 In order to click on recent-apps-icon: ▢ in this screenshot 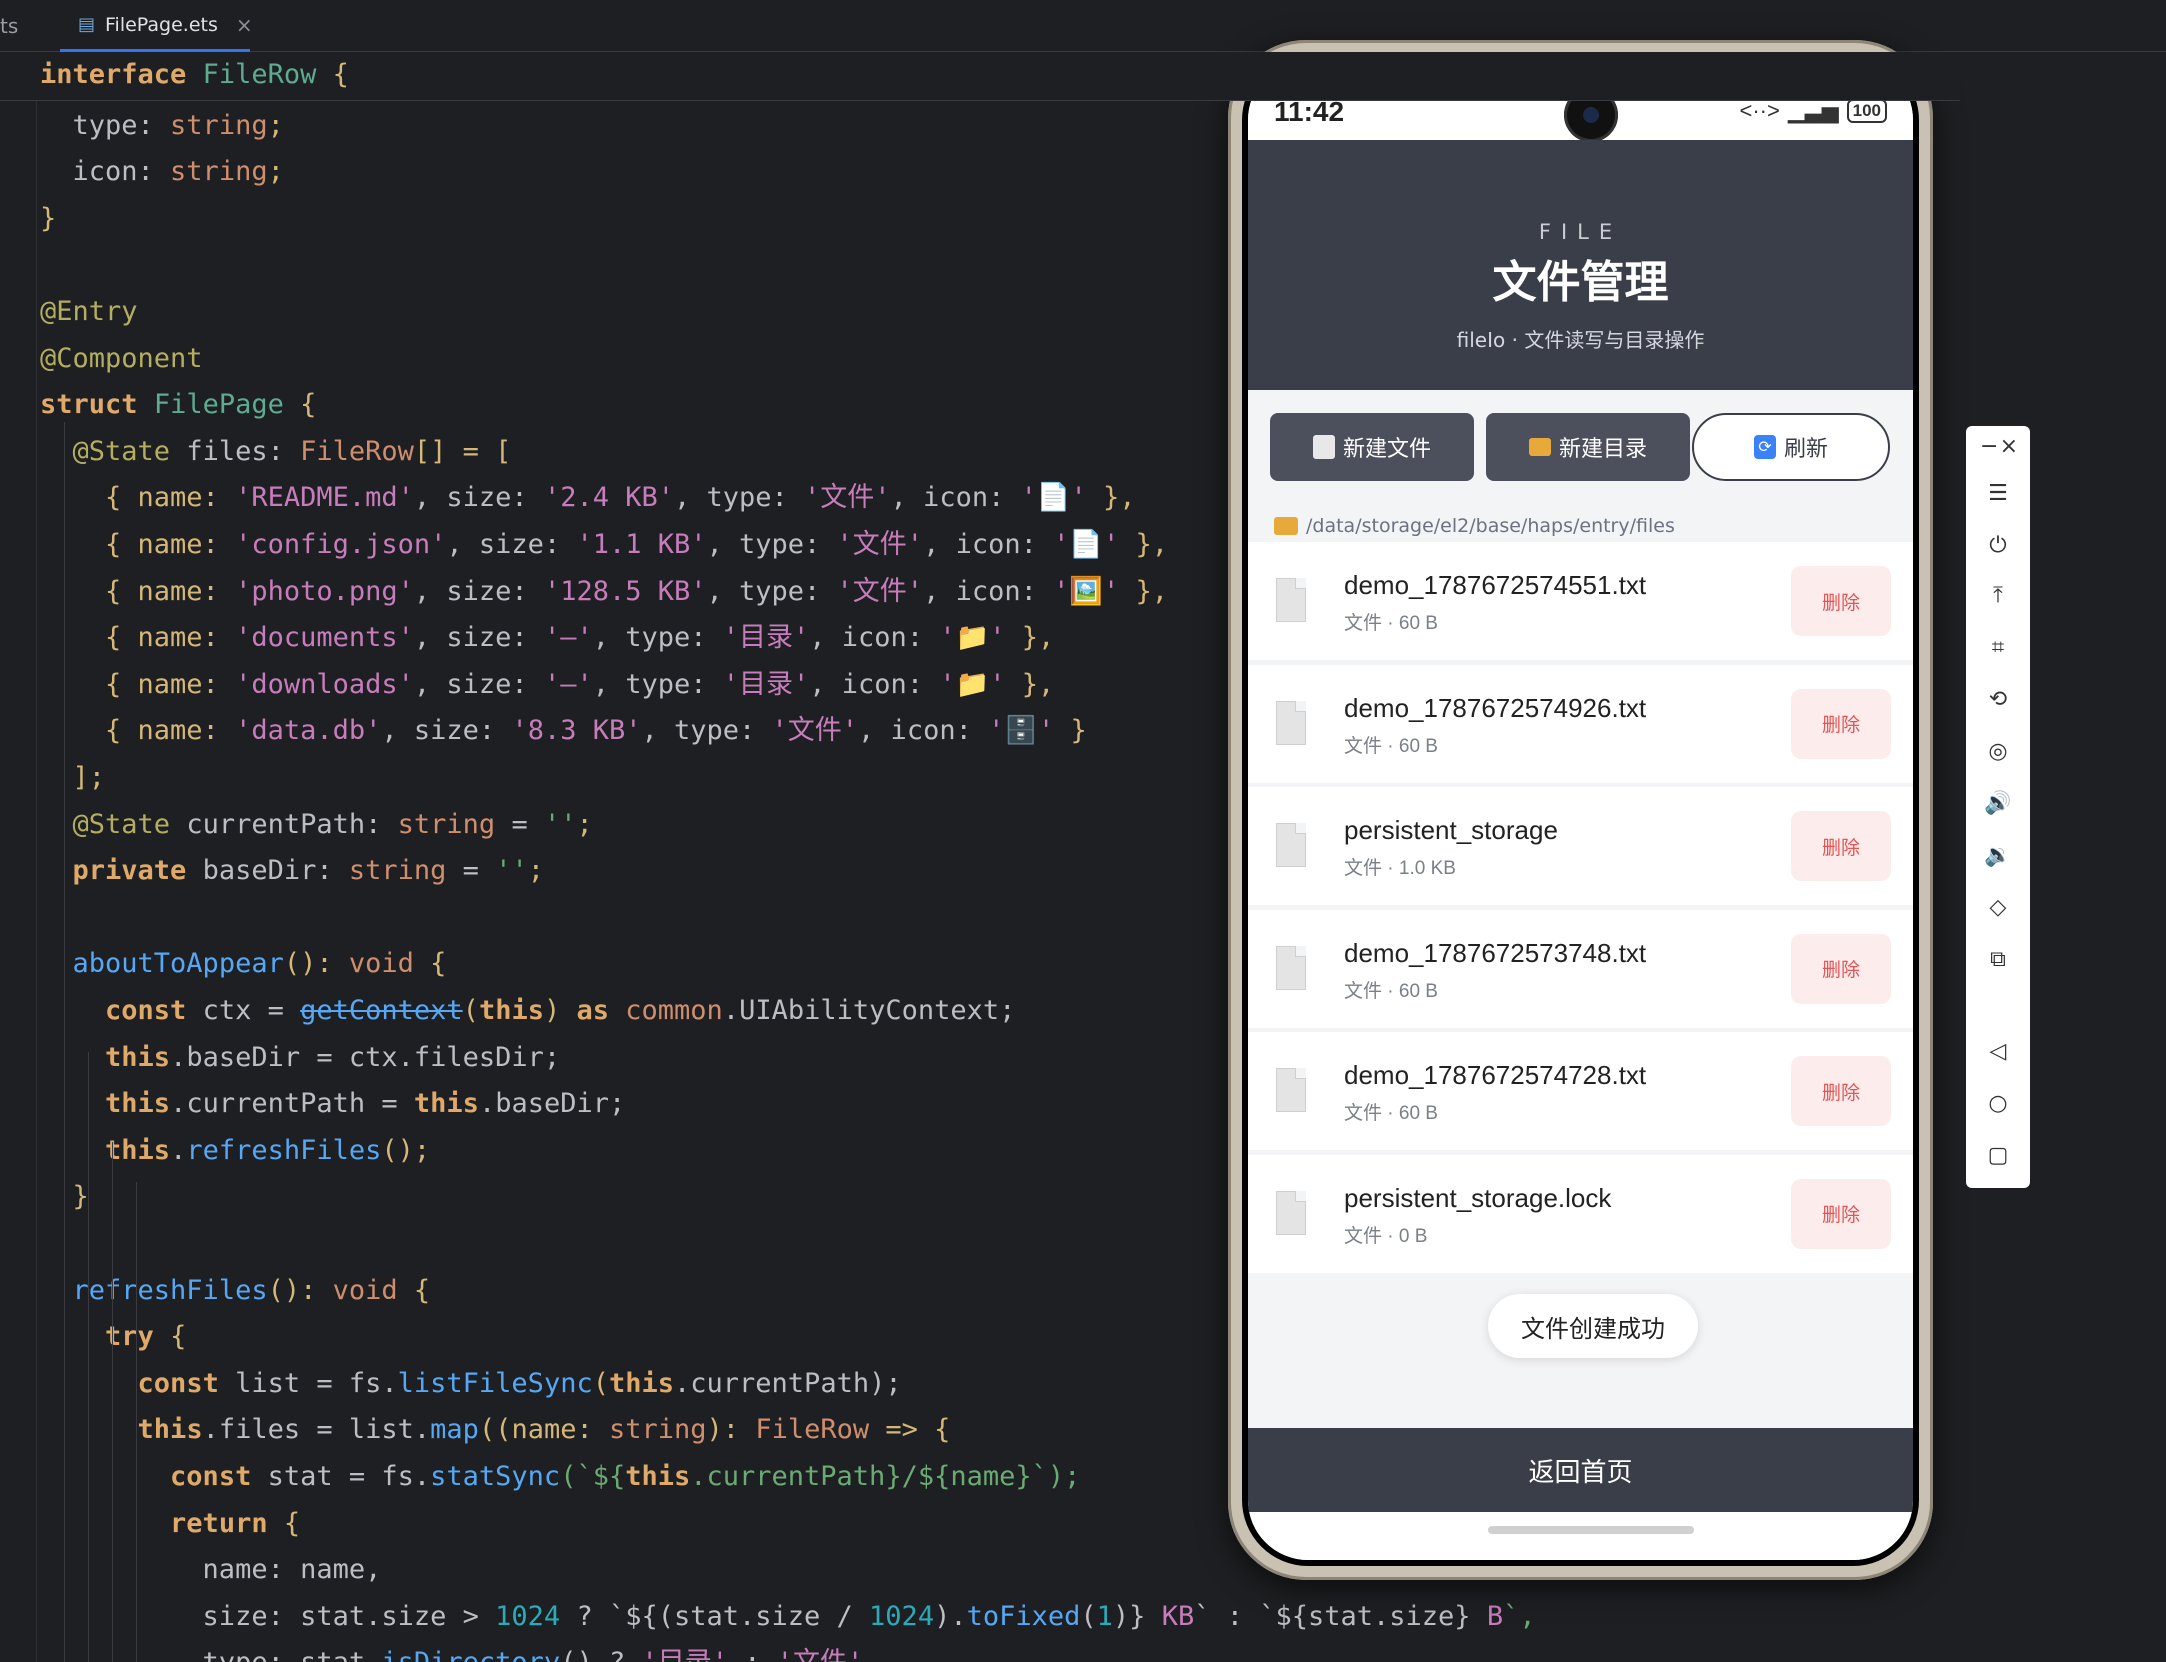, I will do `click(1998, 1156)`.